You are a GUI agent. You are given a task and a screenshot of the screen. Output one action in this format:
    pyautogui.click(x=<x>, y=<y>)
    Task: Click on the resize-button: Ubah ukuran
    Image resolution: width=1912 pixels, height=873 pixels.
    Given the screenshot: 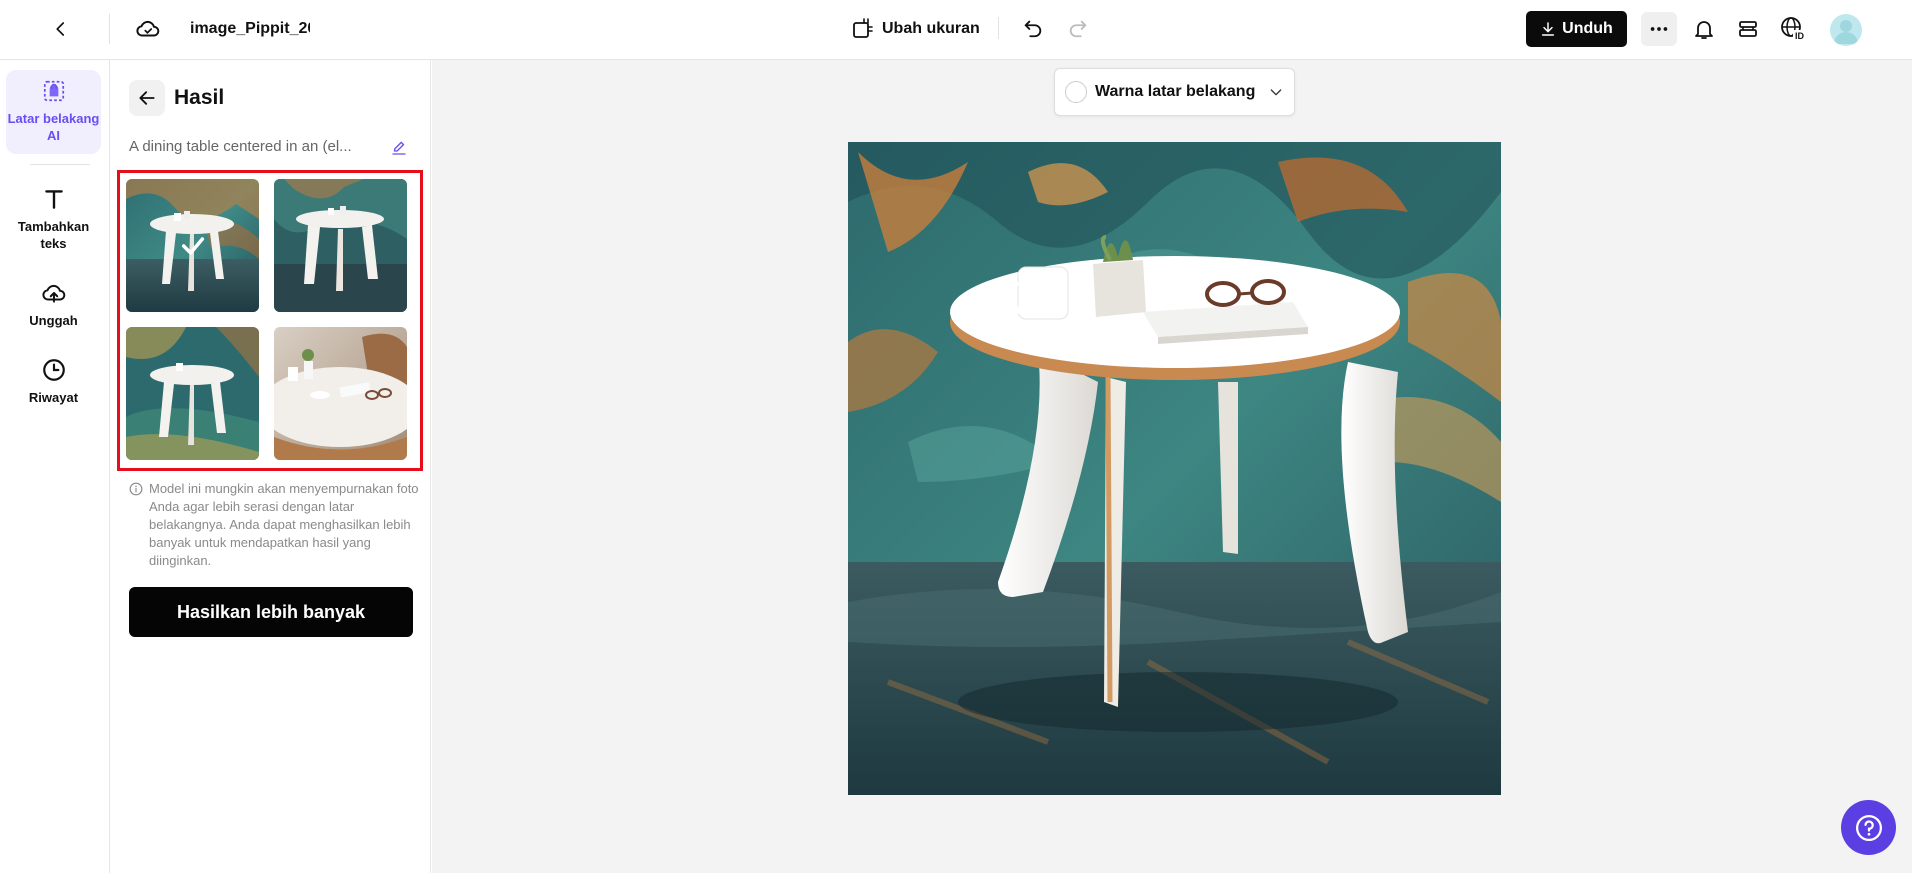 What is the action you would take?
    pyautogui.click(x=915, y=29)
    